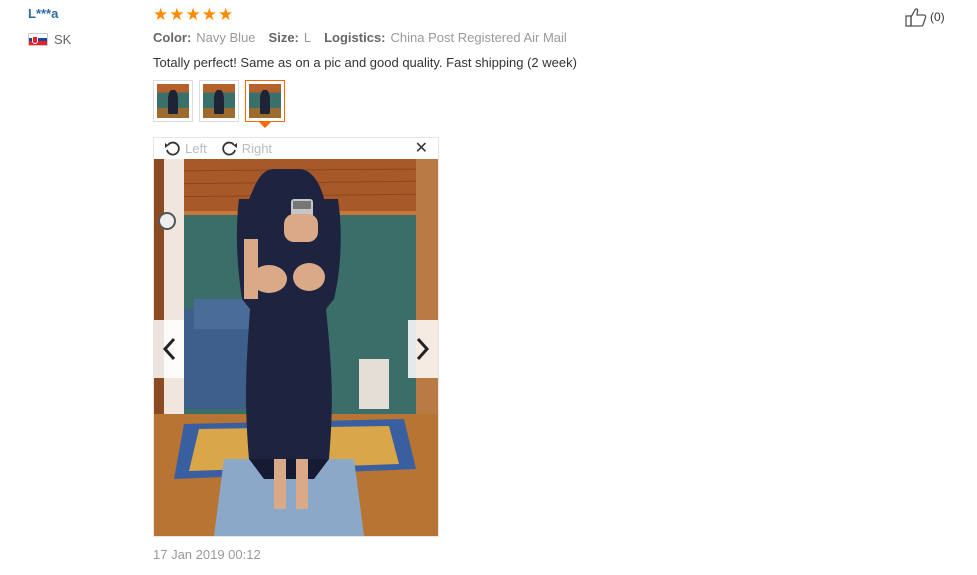 The height and width of the screenshot is (575, 977). Describe the element at coordinates (307, 37) in the screenshot. I see `size-value: L` at that location.